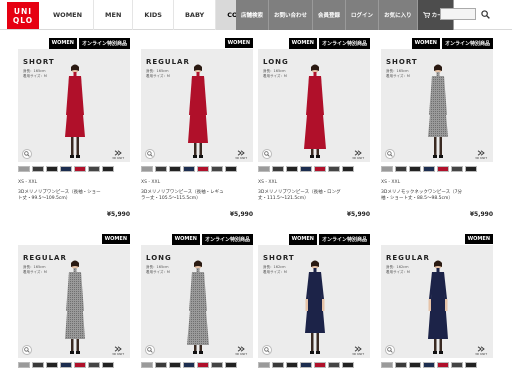  I want to click on search-button, so click(485, 14).